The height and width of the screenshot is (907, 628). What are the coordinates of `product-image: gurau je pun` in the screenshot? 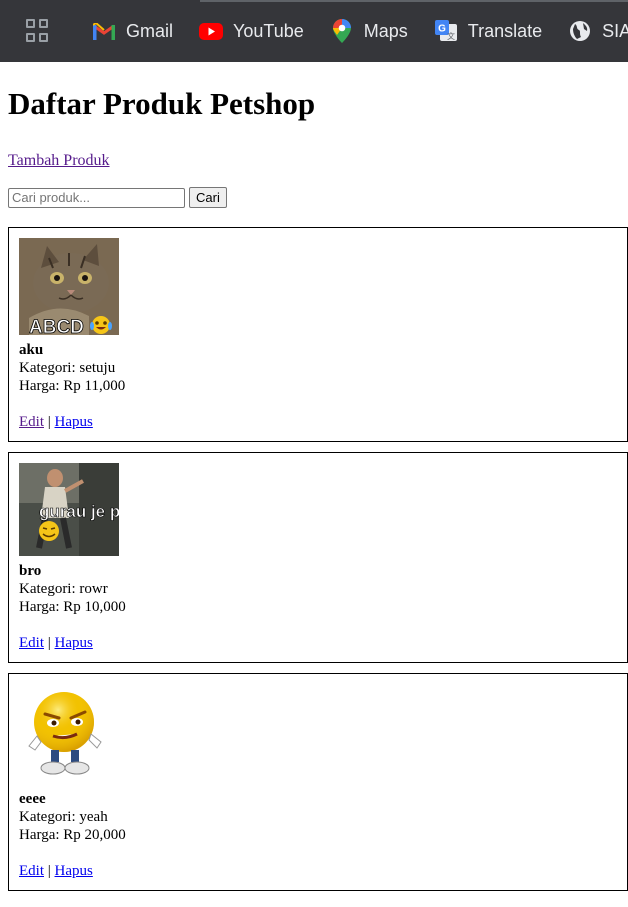 It's located at (69, 509).